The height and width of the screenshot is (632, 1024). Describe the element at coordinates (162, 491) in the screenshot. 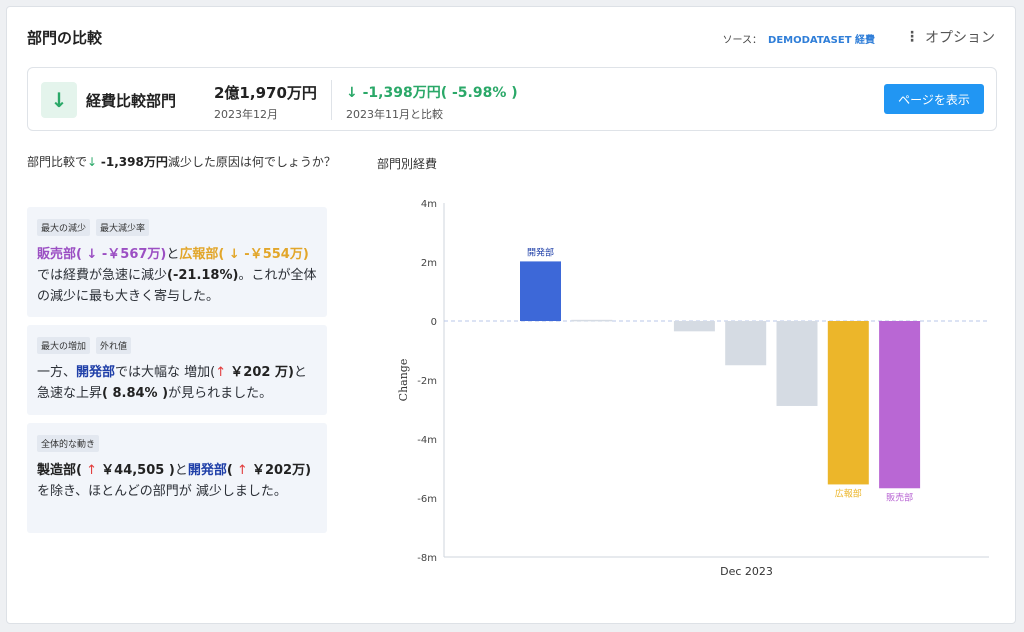

I see `insight-body: を除き、ほとんどの部門が 減少しました。` at that location.